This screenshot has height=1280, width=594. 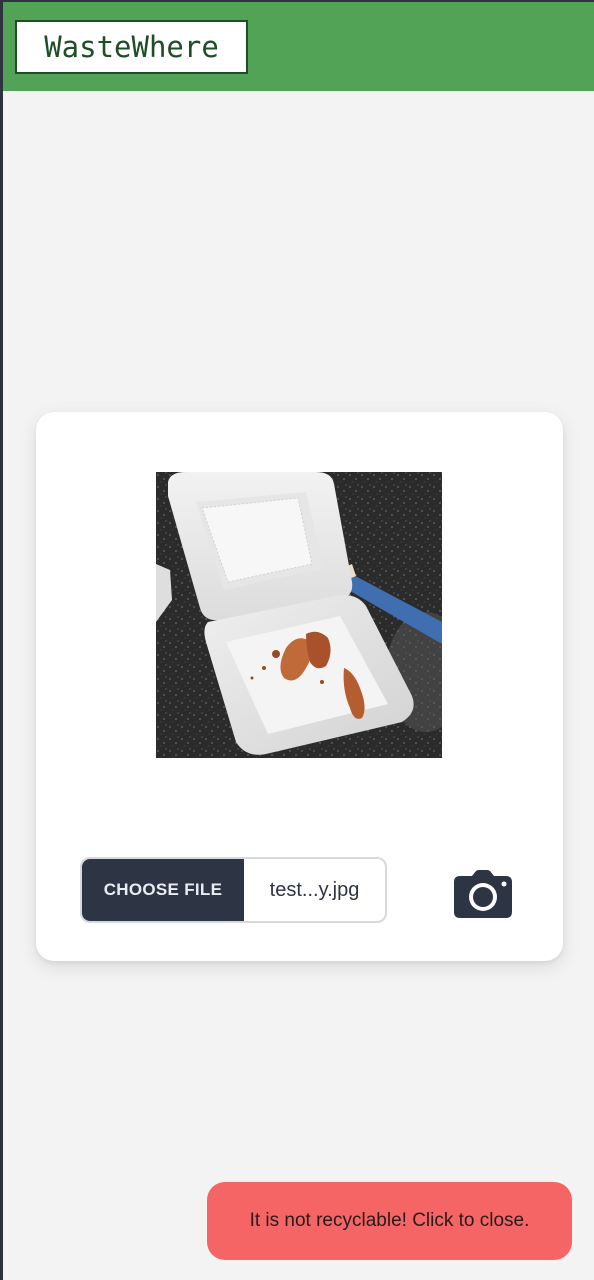 I want to click on toast-message: It is not recyclable! Click to close., so click(x=389, y=1220).